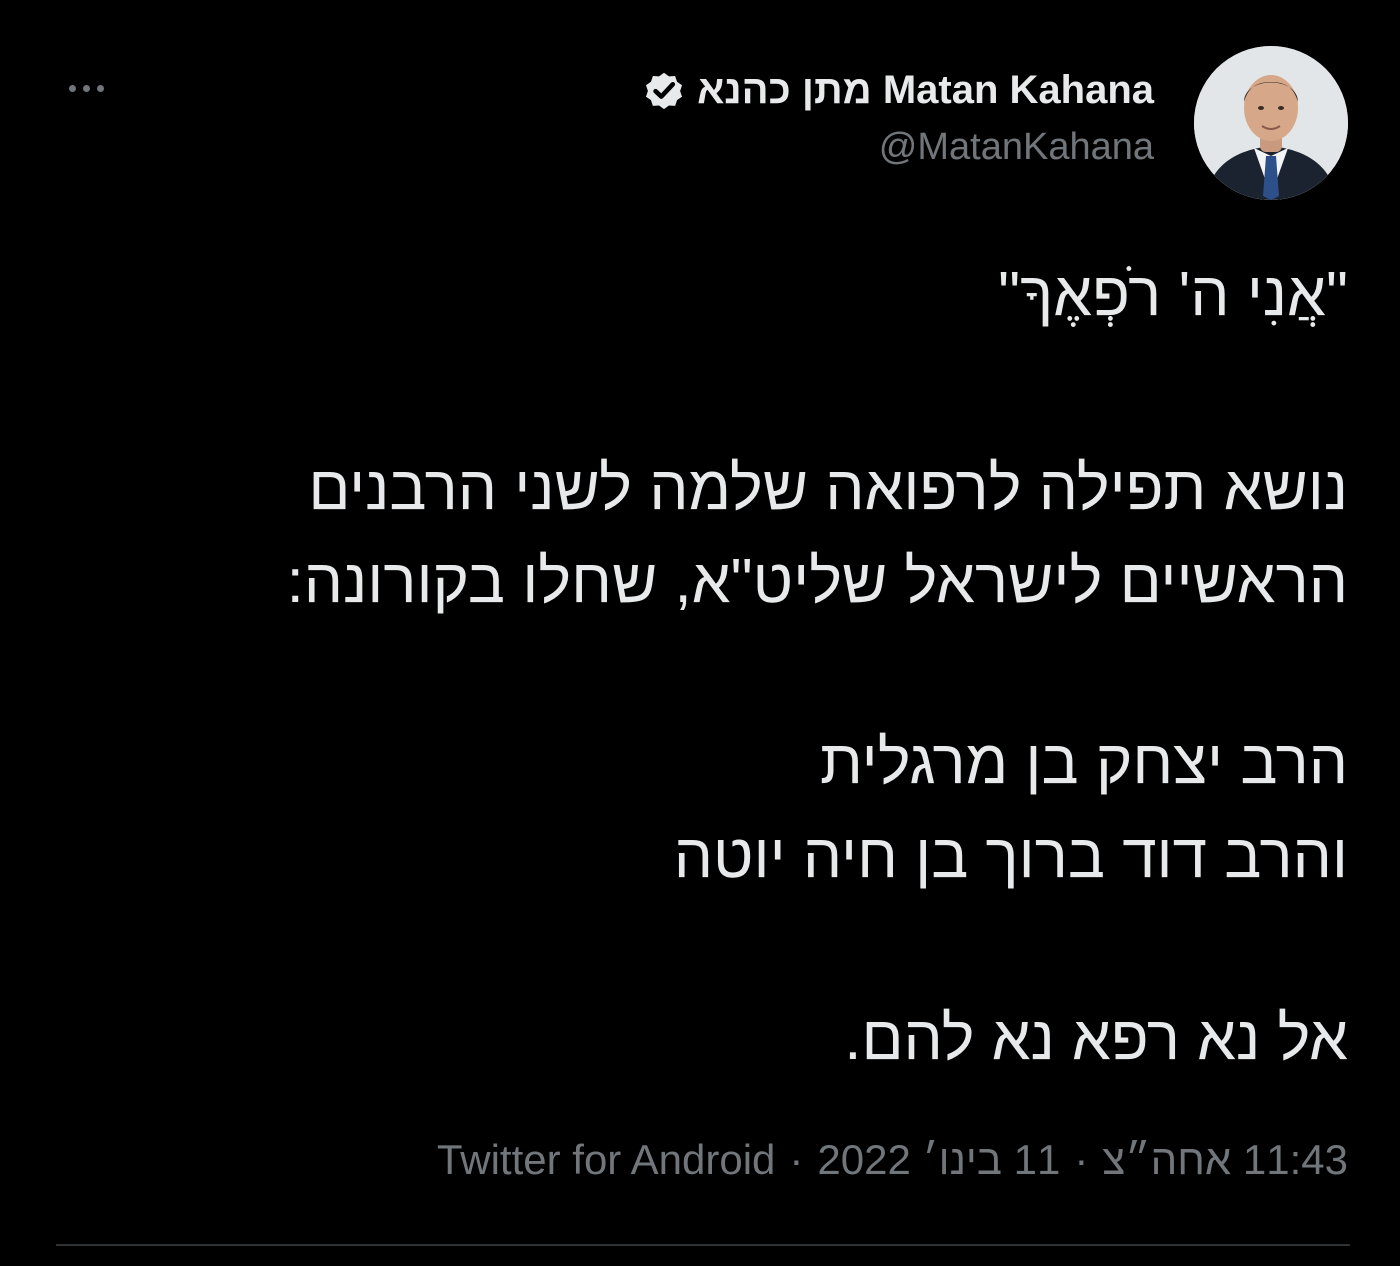 This screenshot has height=1266, width=1400. I want to click on avatar-portrait-icon, so click(1271, 123).